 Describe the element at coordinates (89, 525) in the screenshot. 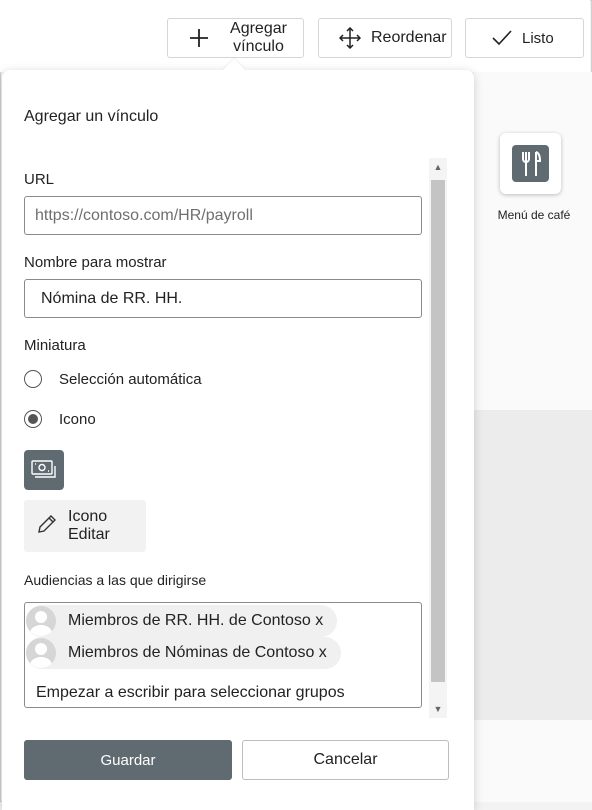

I see `edit-icon-label: Icono Editar` at that location.